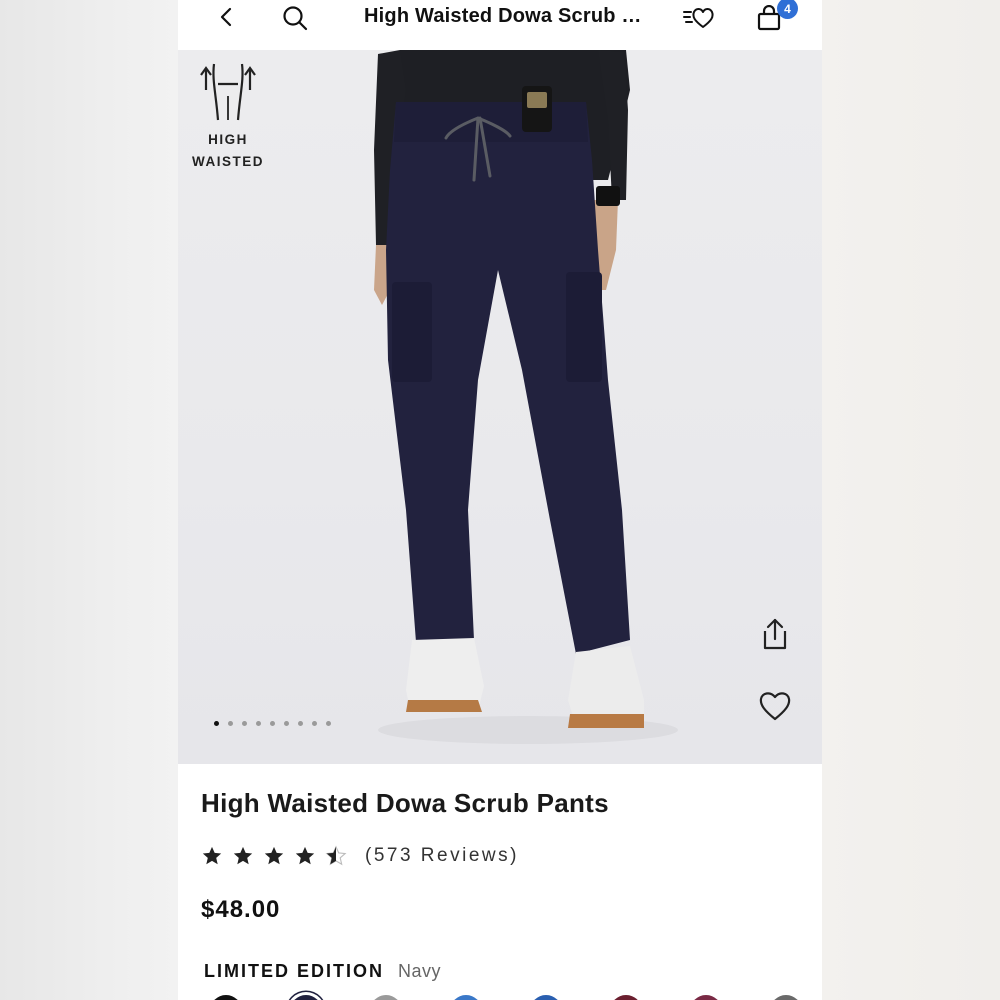 This screenshot has width=1000, height=1000. I want to click on edition-label: LIMITED EDITION, so click(294, 971).